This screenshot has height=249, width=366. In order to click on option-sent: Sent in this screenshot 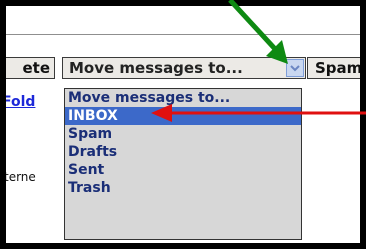, I will do `click(183, 170)`.